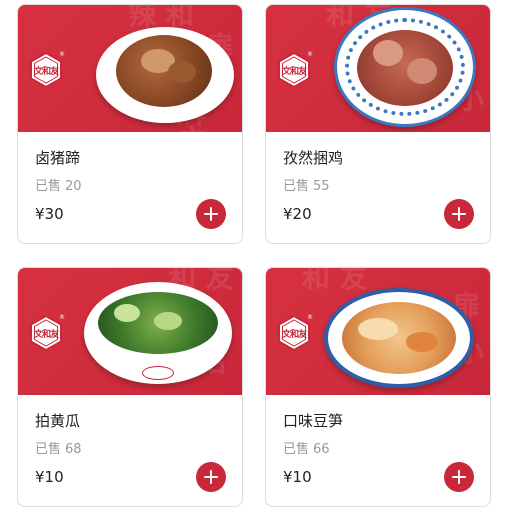  What do you see at coordinates (49, 214) in the screenshot?
I see `product-price: ¥30` at bounding box center [49, 214].